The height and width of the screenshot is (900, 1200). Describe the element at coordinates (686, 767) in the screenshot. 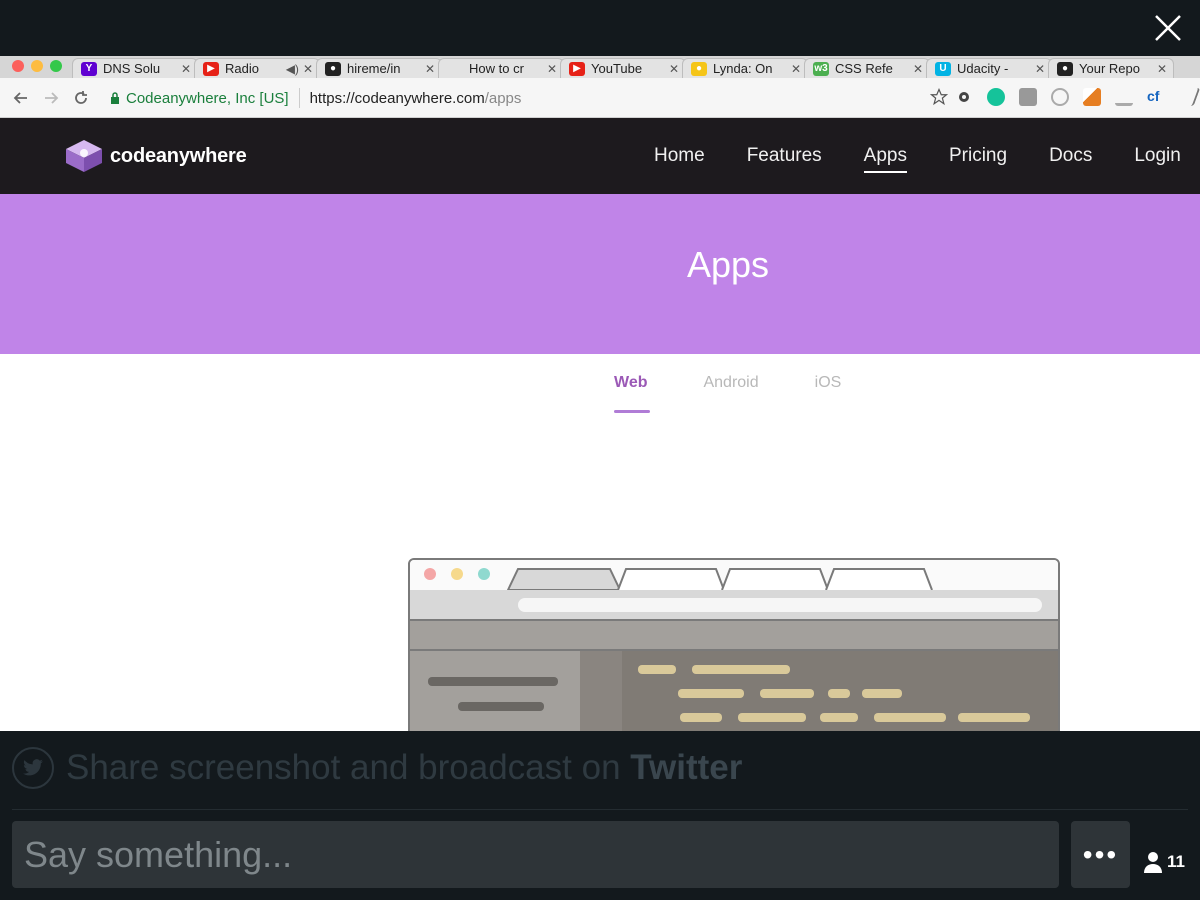

I see `share-brand: Twitter` at that location.